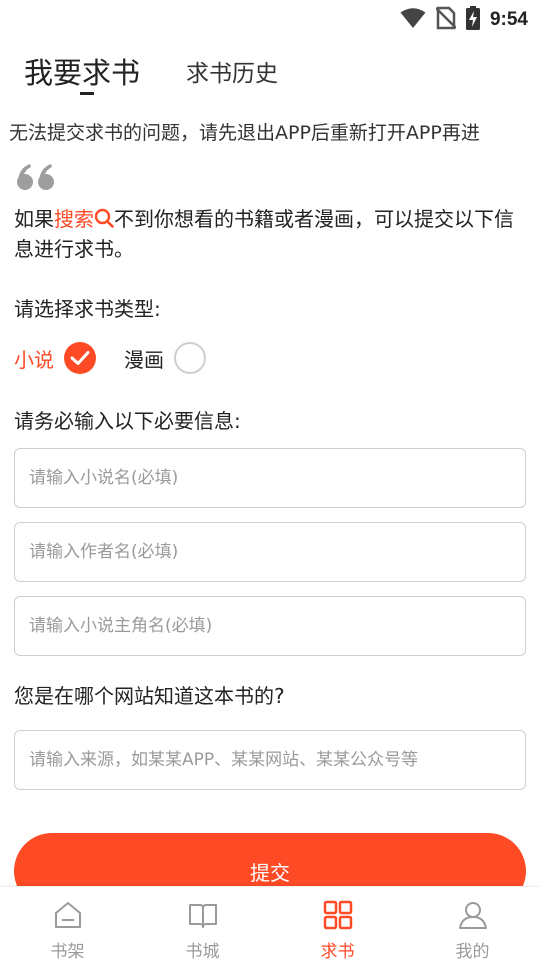 The height and width of the screenshot is (960, 540). I want to click on source-input, so click(270, 760).